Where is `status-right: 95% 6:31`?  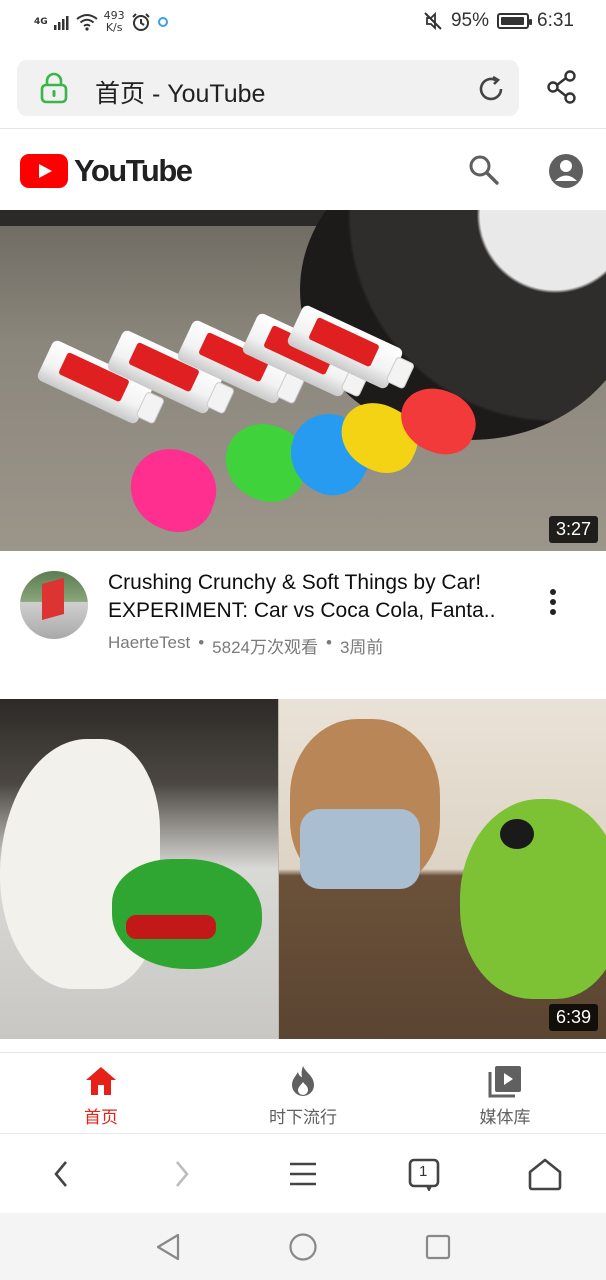
status-right: 95% 6:31 is located at coordinates (498, 21).